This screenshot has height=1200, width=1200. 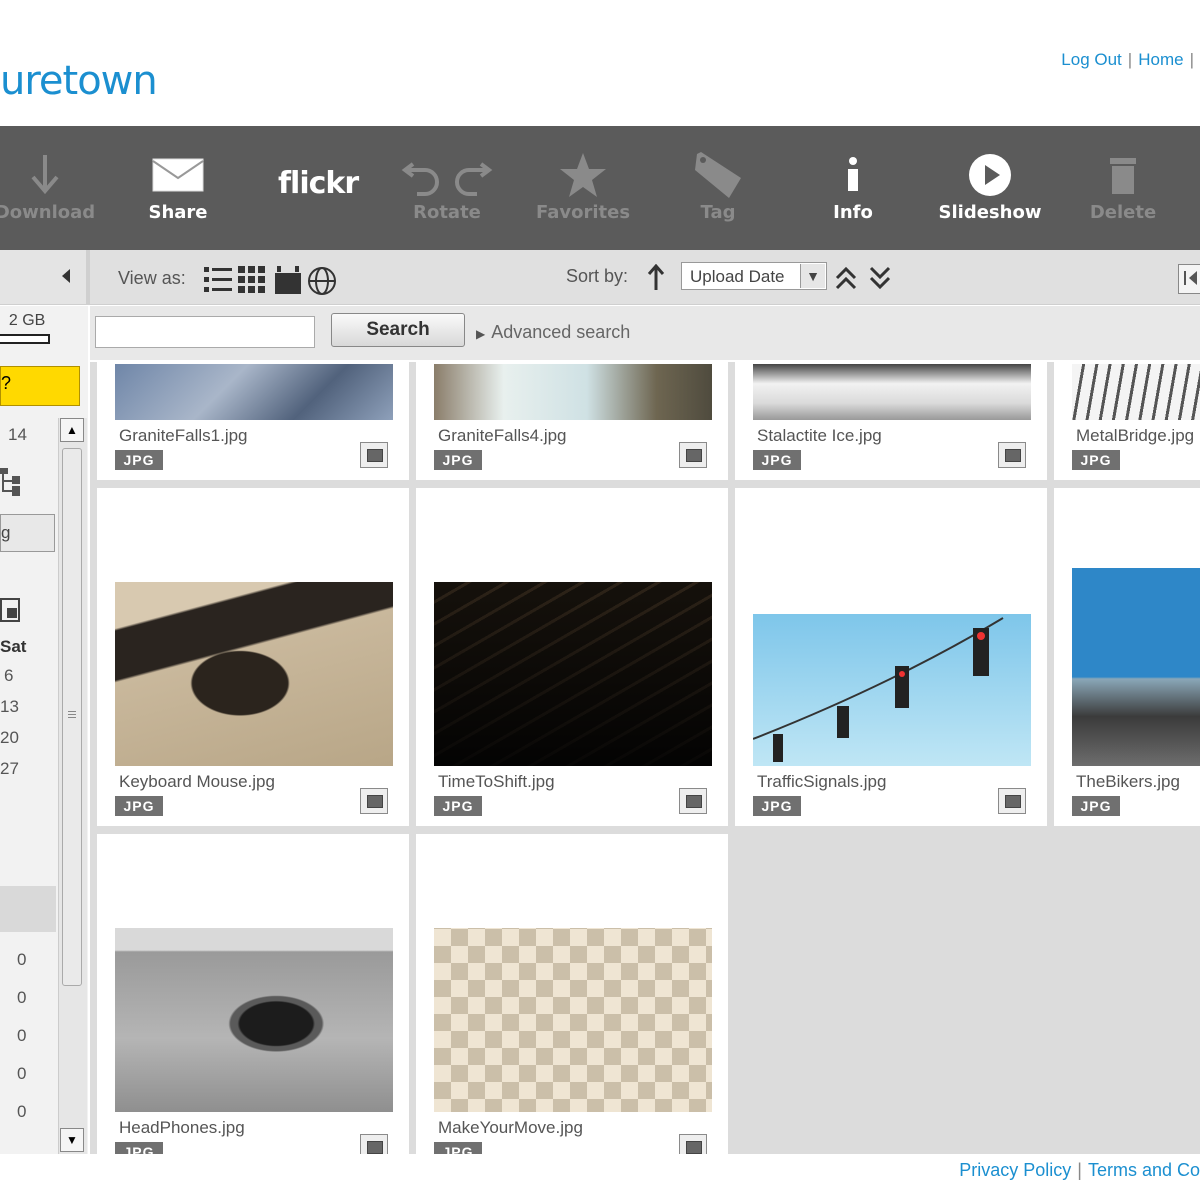 I want to click on photo-filename: TimeToShift.jpg, so click(x=496, y=781).